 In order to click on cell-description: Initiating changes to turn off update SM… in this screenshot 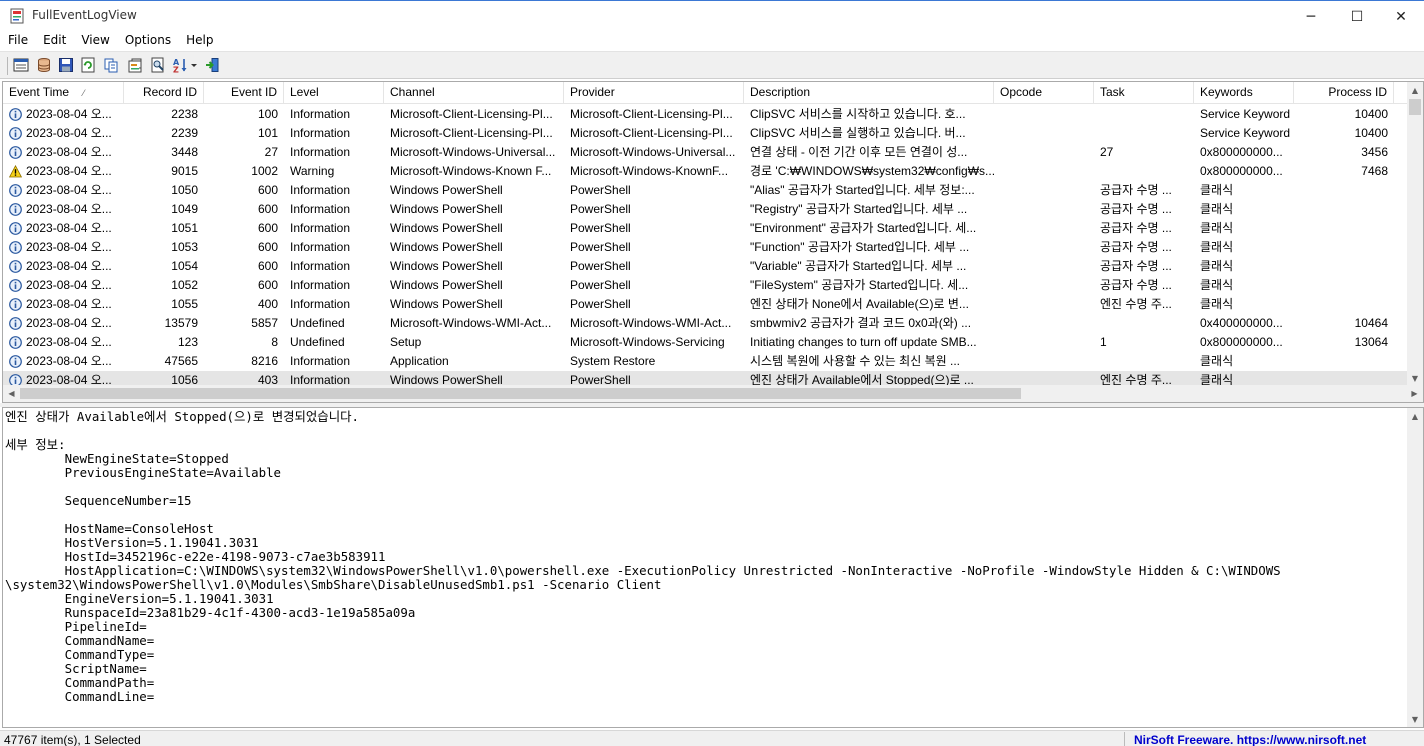, I will do `click(863, 342)`.